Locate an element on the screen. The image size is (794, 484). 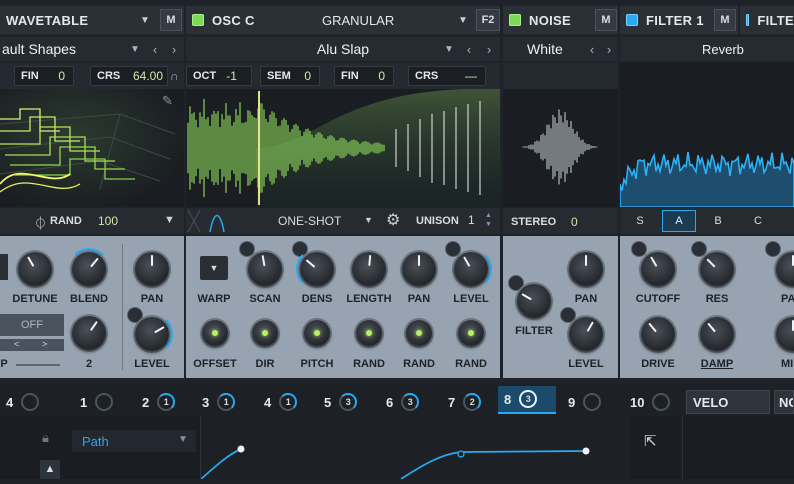
wavetable-display: ✎ is located at coordinates (92, 148).